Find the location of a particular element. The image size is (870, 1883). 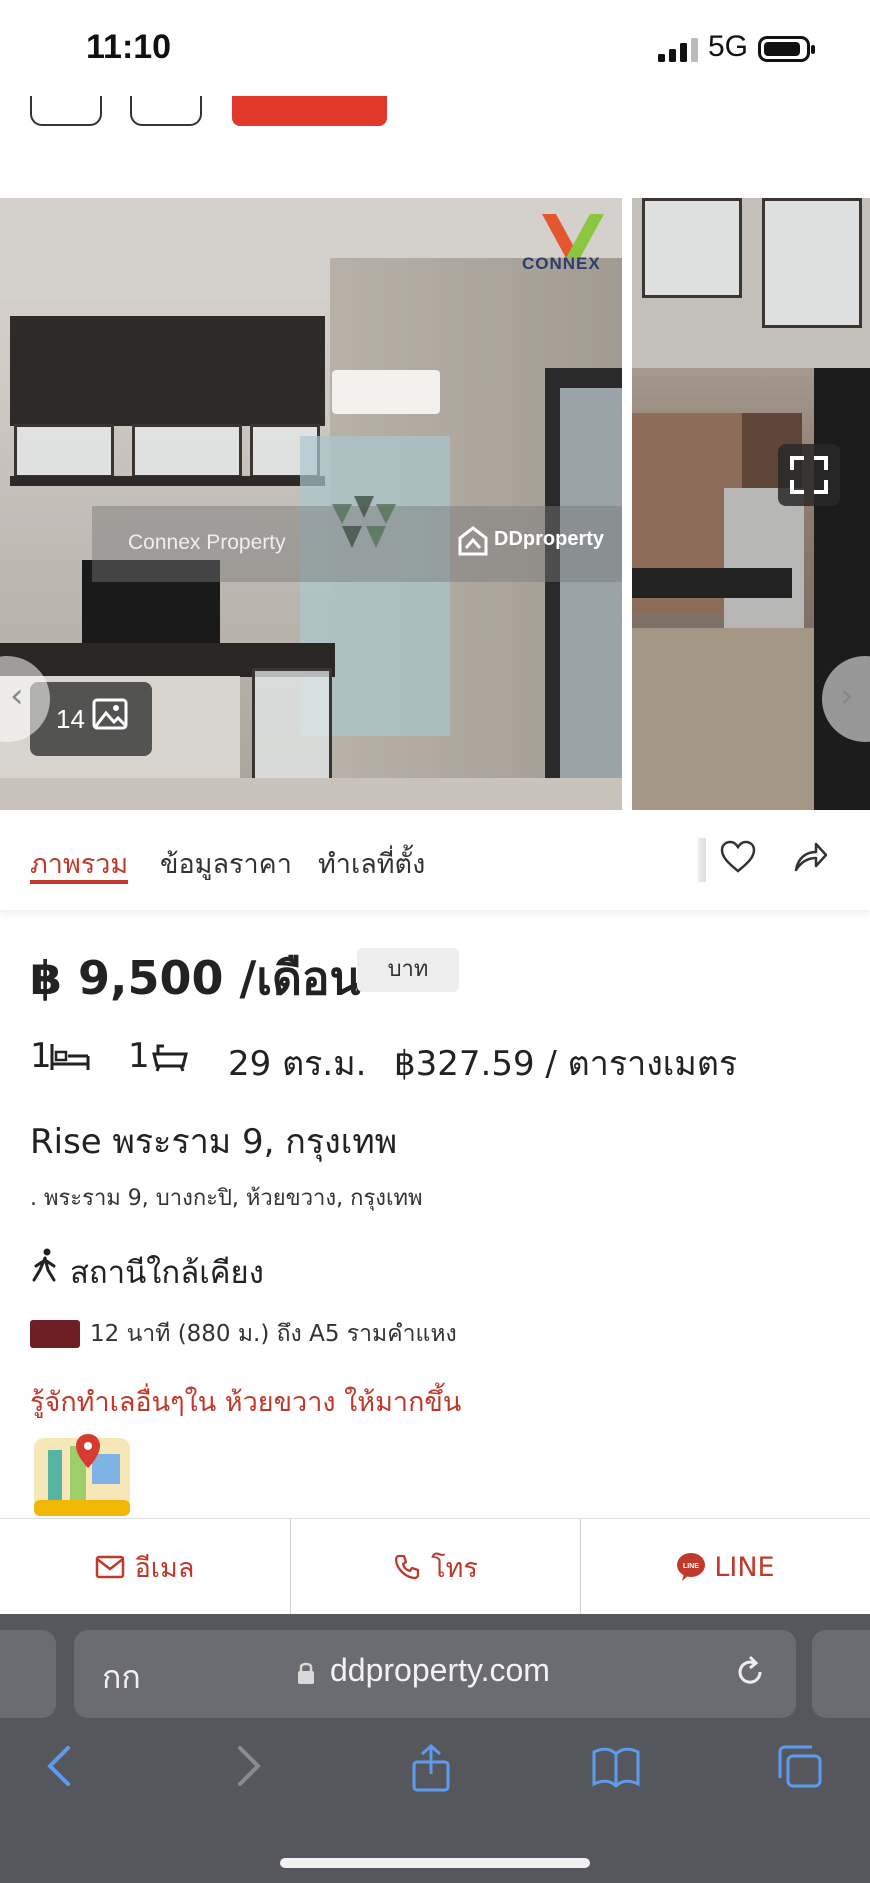

home-indicator is located at coordinates (435, 1863).